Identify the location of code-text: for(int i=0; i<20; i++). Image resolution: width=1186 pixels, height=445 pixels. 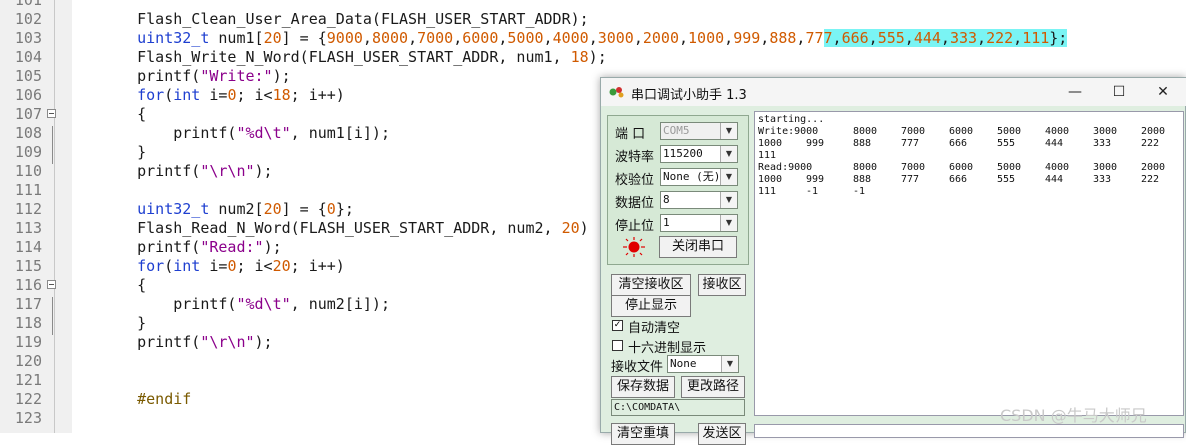
(241, 266).